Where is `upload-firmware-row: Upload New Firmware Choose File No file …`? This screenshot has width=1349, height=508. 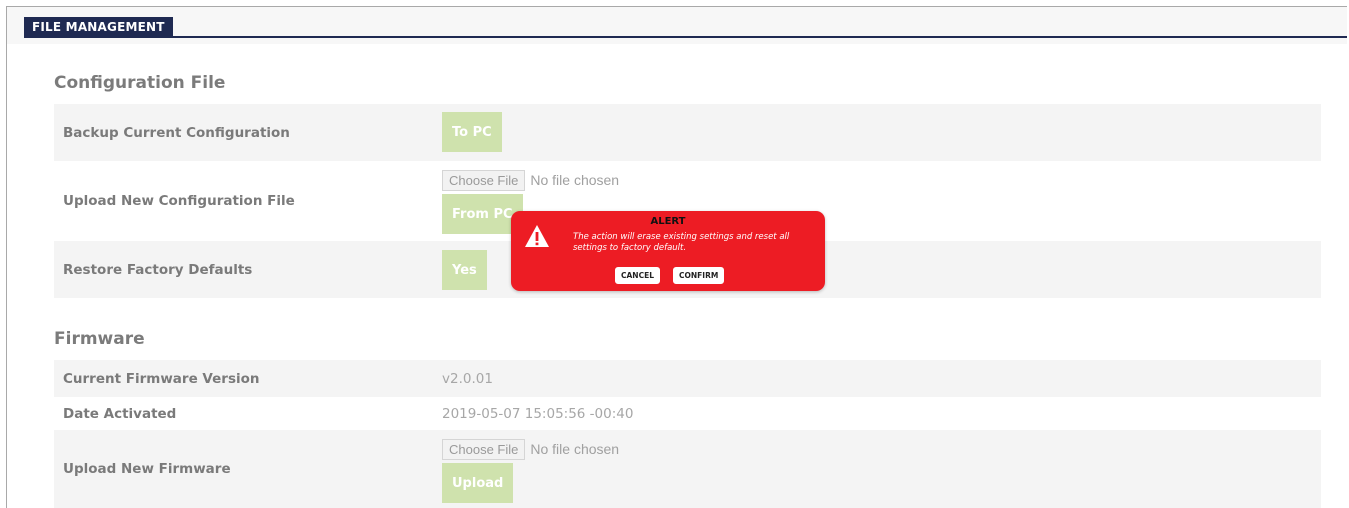
upload-firmware-row: Upload New Firmware Choose File No file … is located at coordinates (687, 469).